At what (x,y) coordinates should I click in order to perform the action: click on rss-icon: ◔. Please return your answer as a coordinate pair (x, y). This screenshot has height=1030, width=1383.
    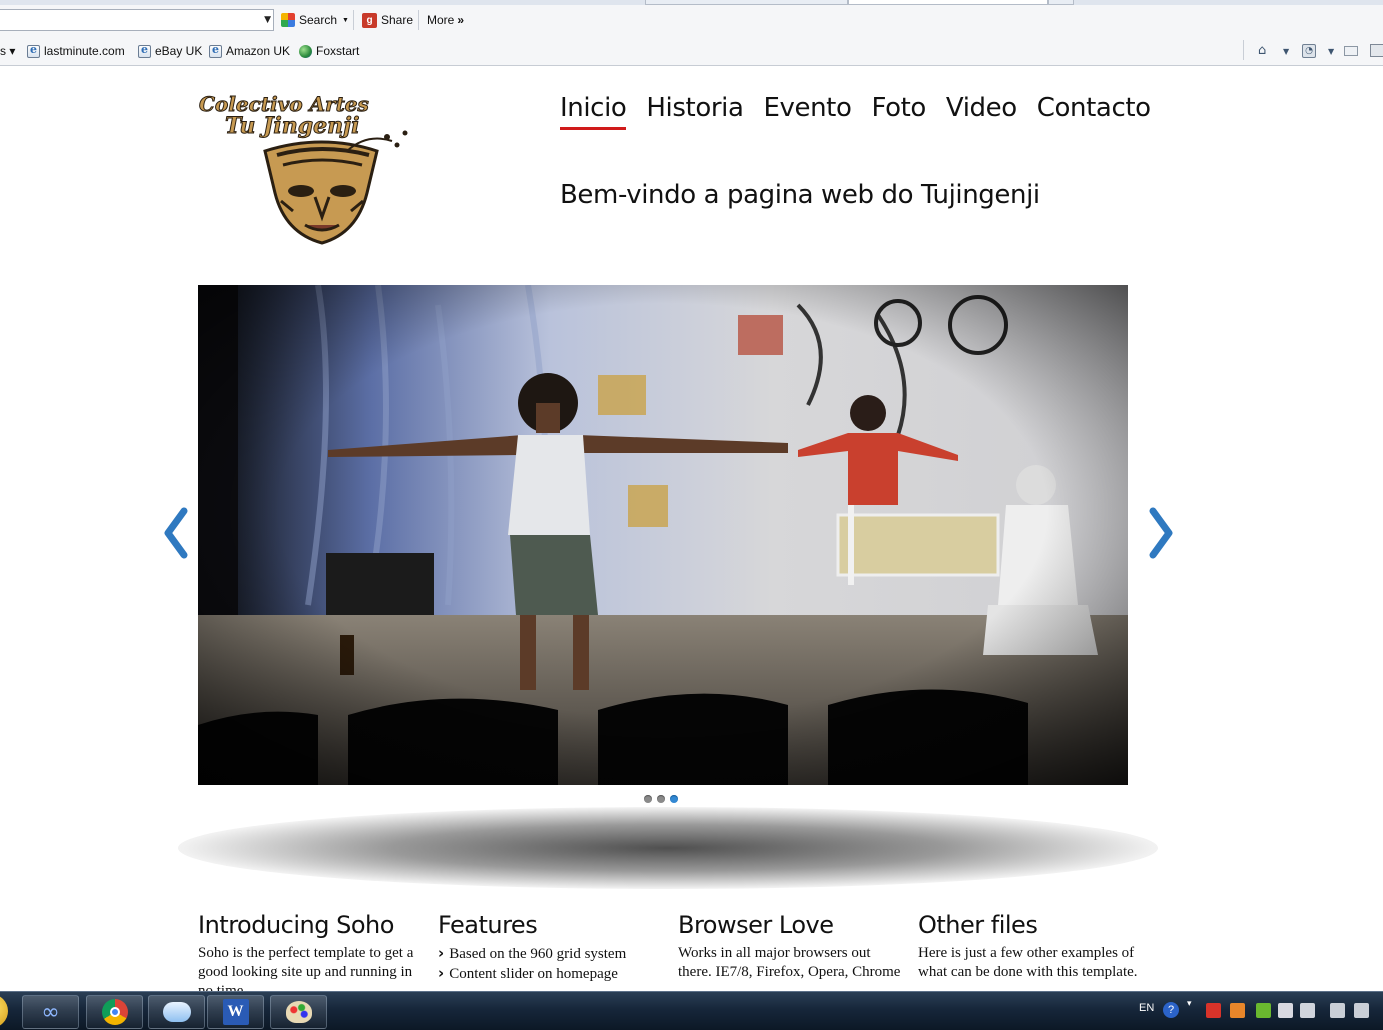
    Looking at the image, I should click on (1309, 51).